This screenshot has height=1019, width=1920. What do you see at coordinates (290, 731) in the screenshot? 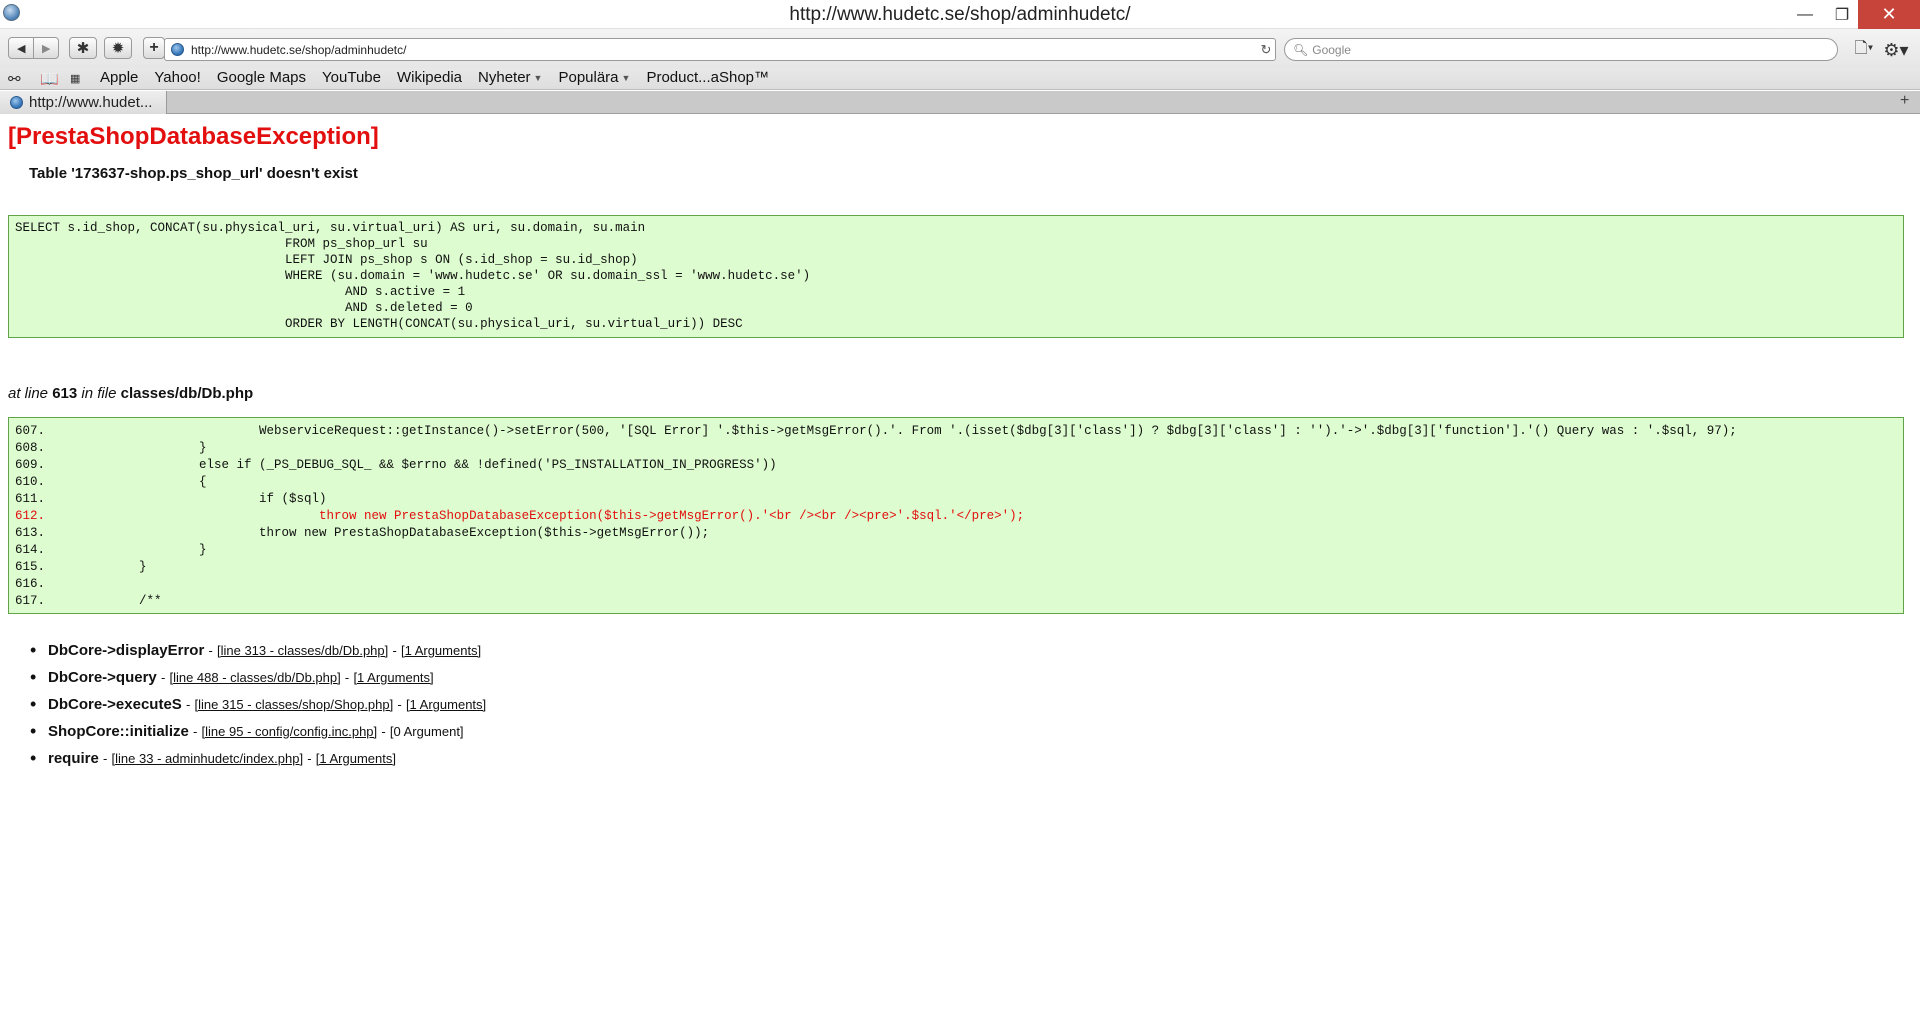
I see `trace-location-link: [line 95 - config/config.inc.php]` at bounding box center [290, 731].